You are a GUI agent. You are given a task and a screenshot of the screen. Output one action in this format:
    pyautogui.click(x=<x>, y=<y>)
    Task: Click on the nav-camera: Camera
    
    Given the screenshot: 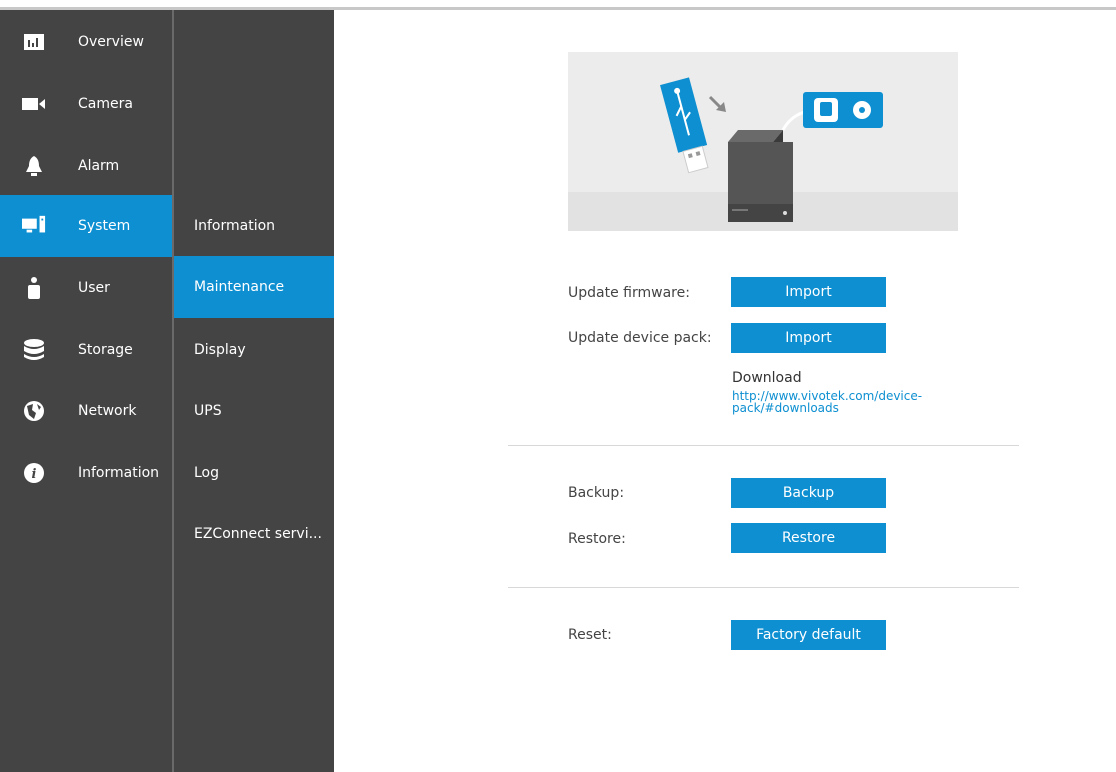 What is the action you would take?
    pyautogui.click(x=86, y=104)
    